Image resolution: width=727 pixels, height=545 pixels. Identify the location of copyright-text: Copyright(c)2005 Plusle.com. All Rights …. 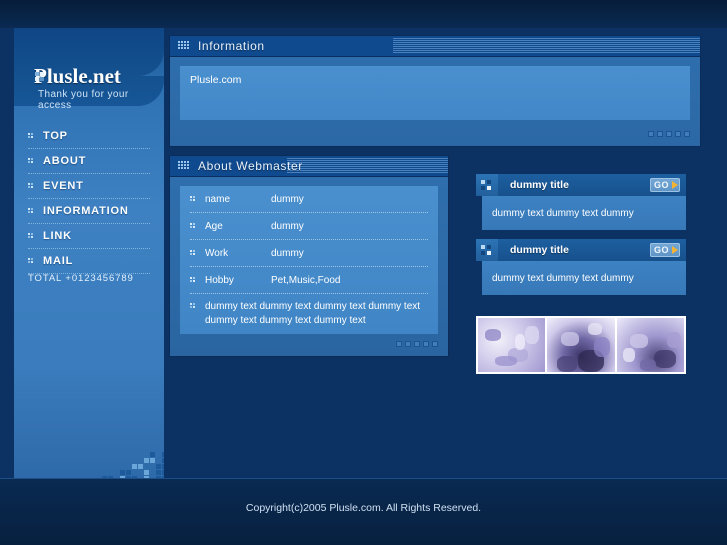
(363, 508).